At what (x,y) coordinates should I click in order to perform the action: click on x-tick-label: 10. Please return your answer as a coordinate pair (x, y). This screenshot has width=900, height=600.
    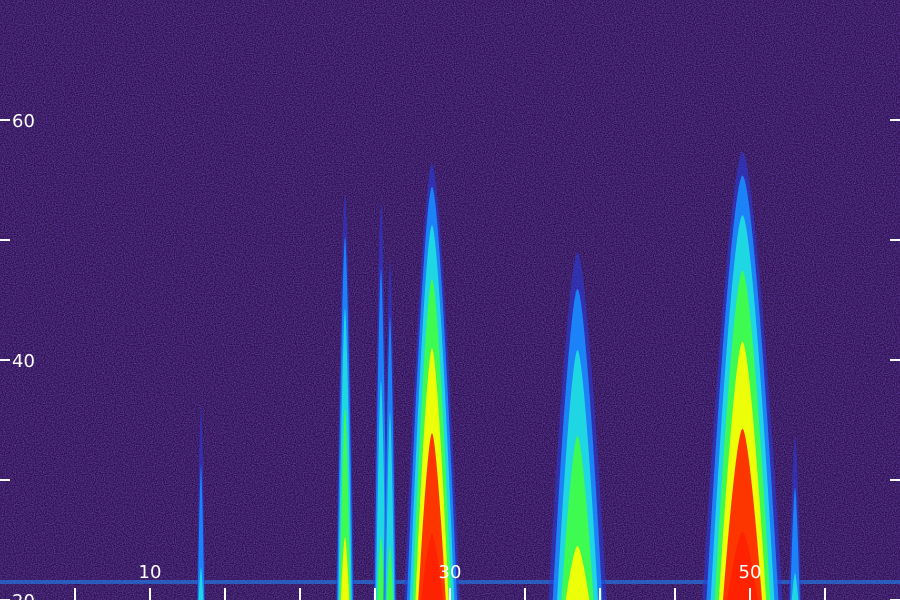
    Looking at the image, I should click on (150, 572).